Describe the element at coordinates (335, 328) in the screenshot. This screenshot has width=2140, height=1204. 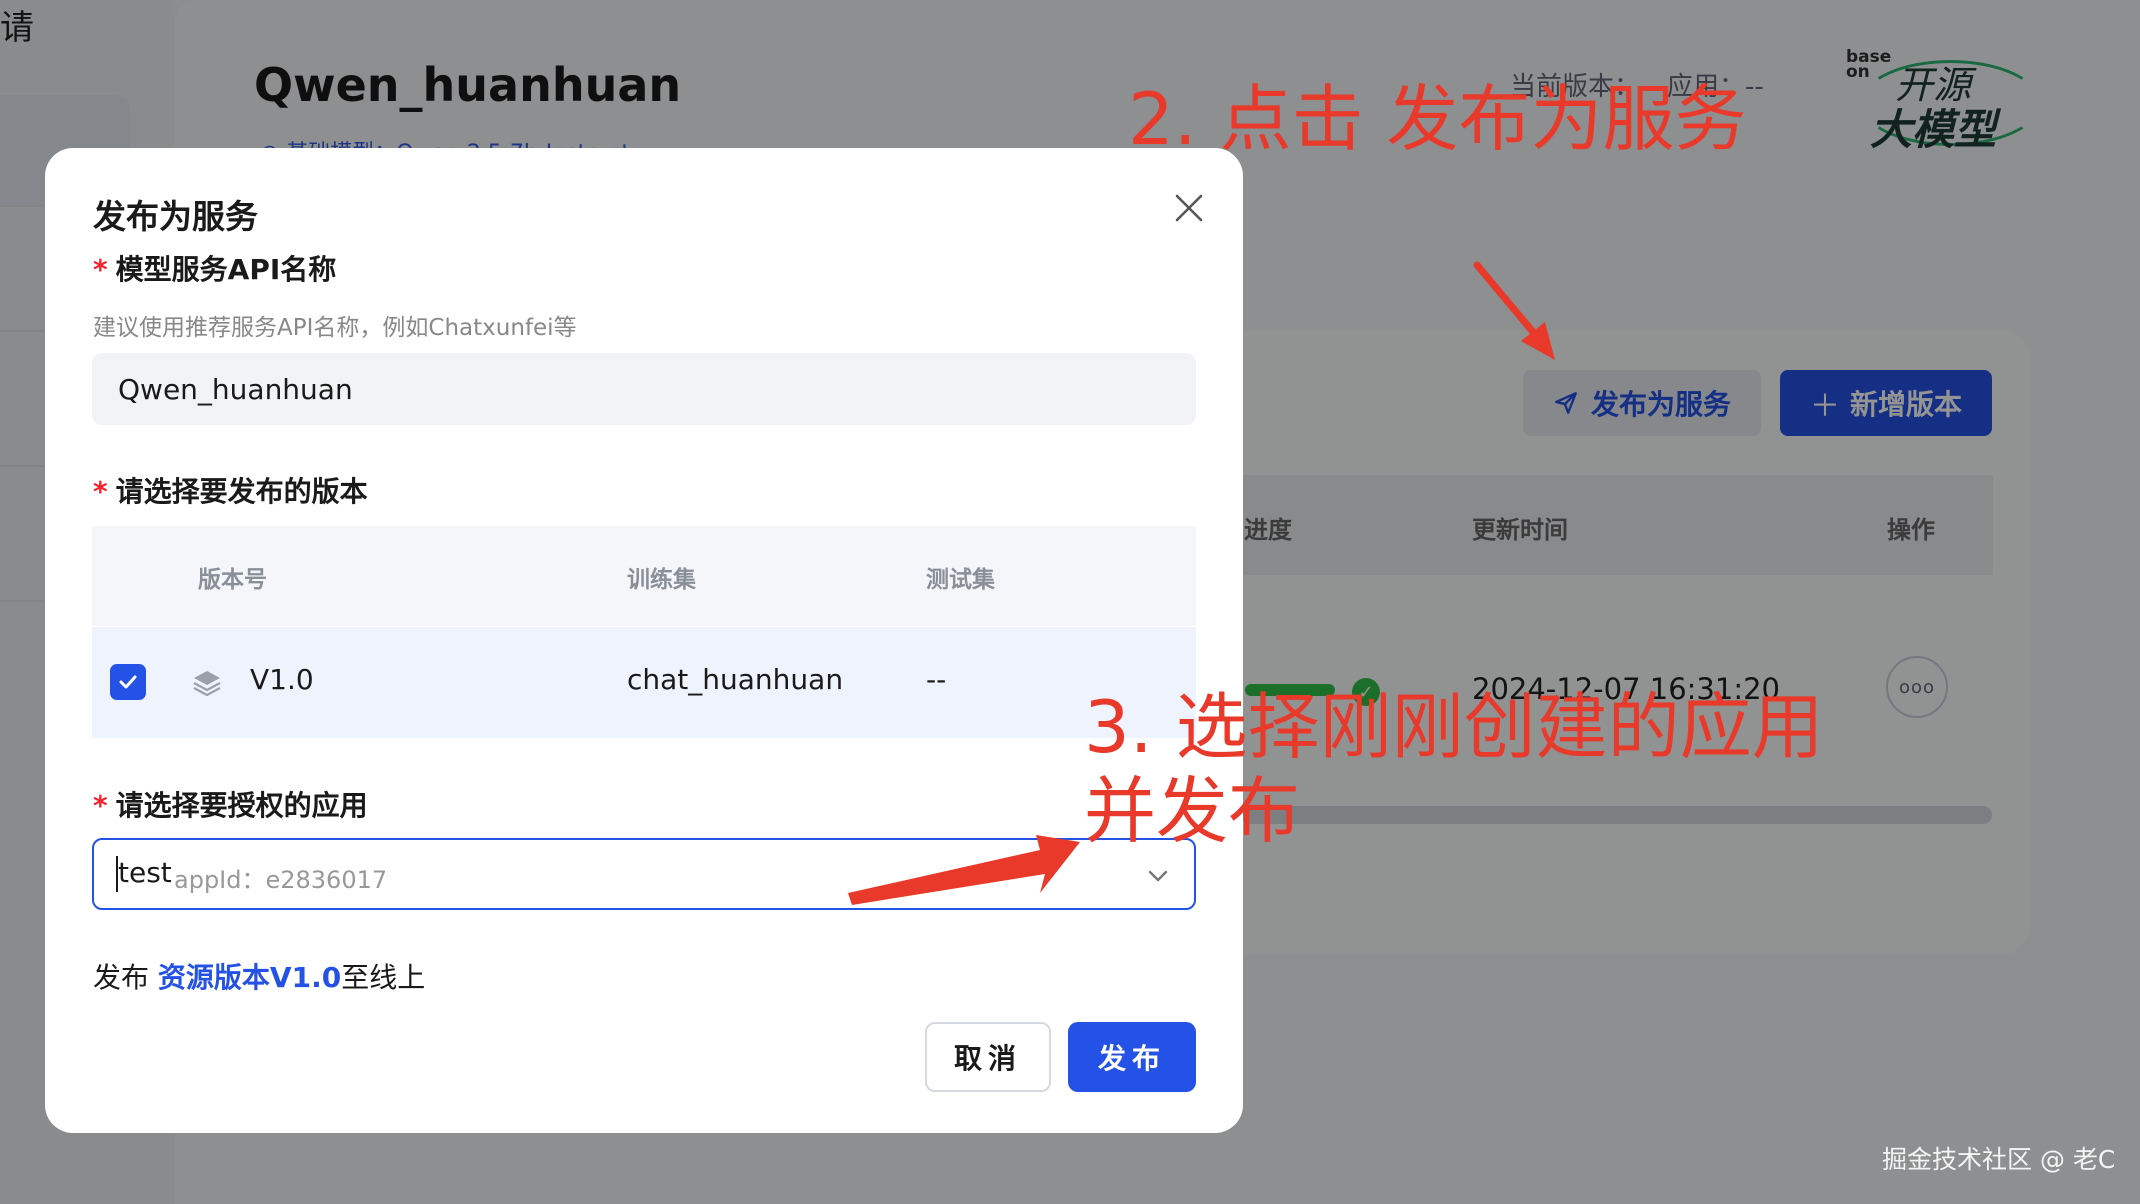
I see `api-name-hint: 建议使用推荐服务API名称，例如Chatxunfei等` at that location.